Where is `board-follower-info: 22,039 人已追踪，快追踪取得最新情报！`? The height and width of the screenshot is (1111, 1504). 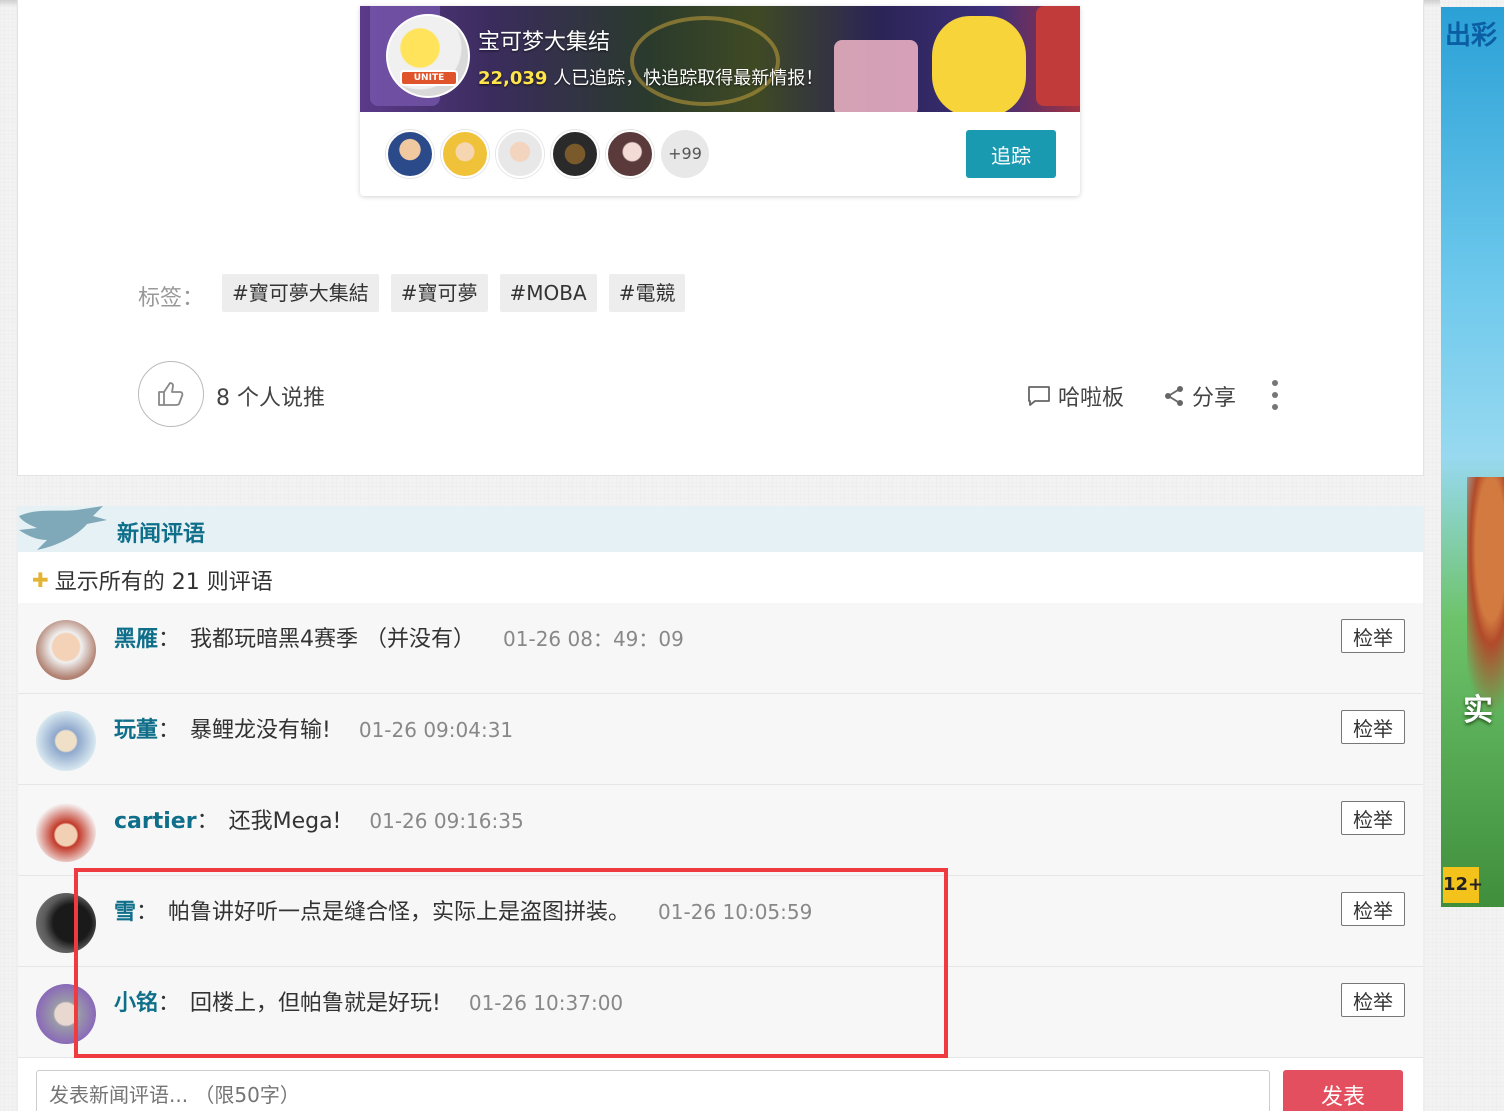 board-follower-info: 22,039 人已追踪，快追踪取得最新情报！ is located at coordinates (650, 77).